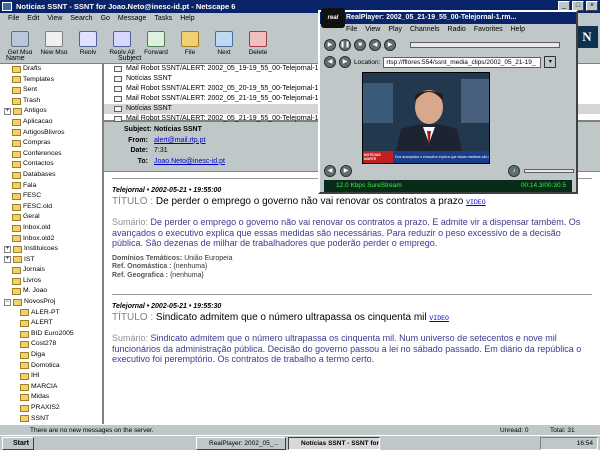 The image size is (600, 450). Describe the element at coordinates (38, 79) in the screenshot. I see `folder-label: Templates` at that location.